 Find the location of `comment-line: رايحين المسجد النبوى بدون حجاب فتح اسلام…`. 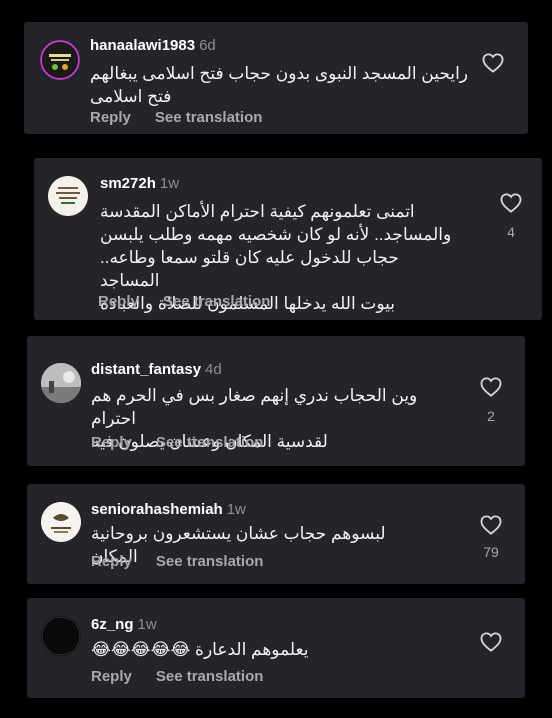

comment-line: رايحين المسجد النبوى بدون حجاب فتح اسلام… is located at coordinates (279, 73).